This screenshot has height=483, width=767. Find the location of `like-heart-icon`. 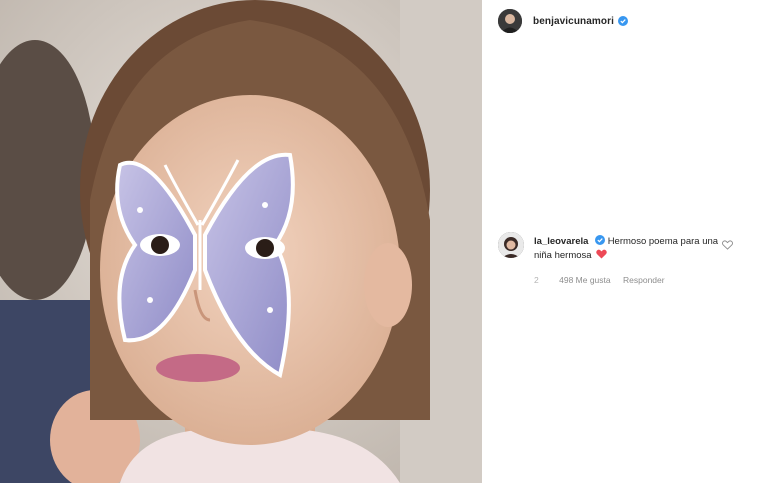

like-heart-icon is located at coordinates (727, 245).